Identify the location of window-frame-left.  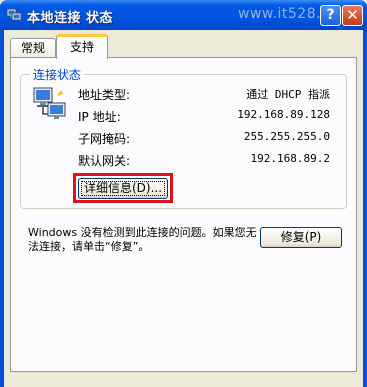
(2, 208).